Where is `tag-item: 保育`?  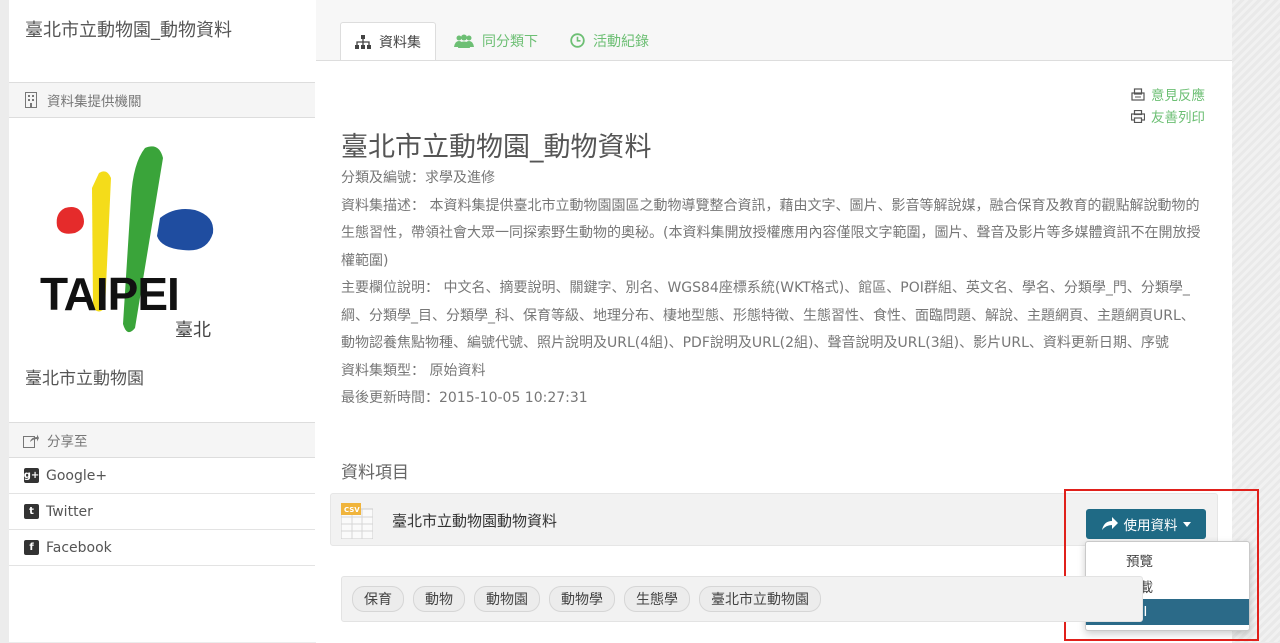 tag-item: 保育 is located at coordinates (378, 599).